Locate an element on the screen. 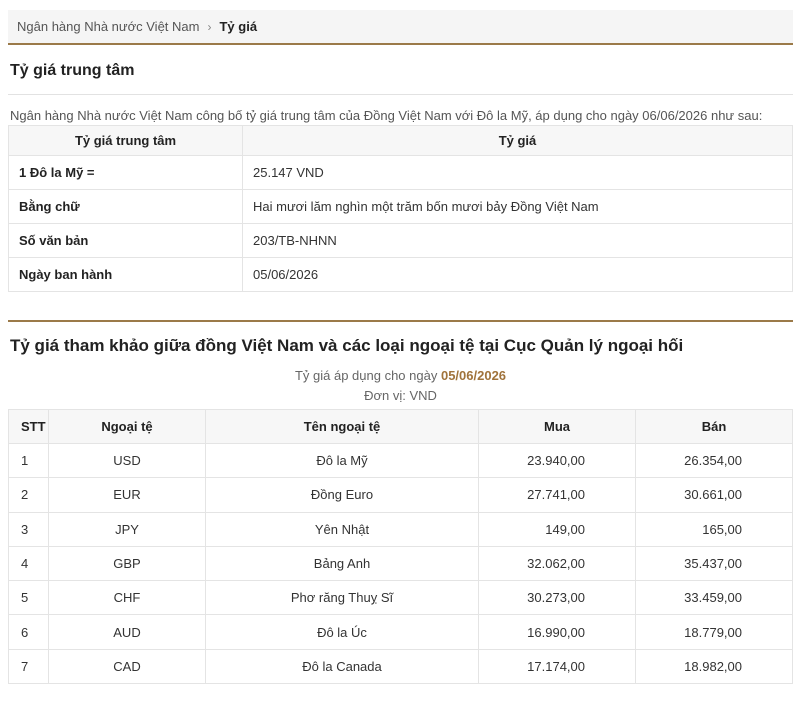 This screenshot has height=702, width=801. cell-sell-rate: 18.982,00 is located at coordinates (714, 666).